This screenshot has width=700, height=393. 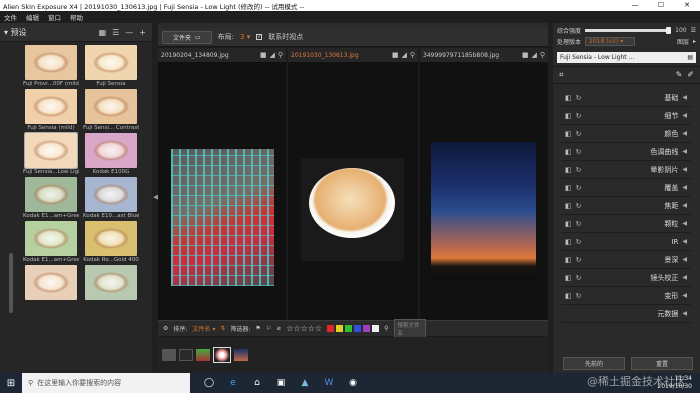 What do you see at coordinates (76, 17) in the screenshot?
I see `menu-help: 帮助` at bounding box center [76, 17].